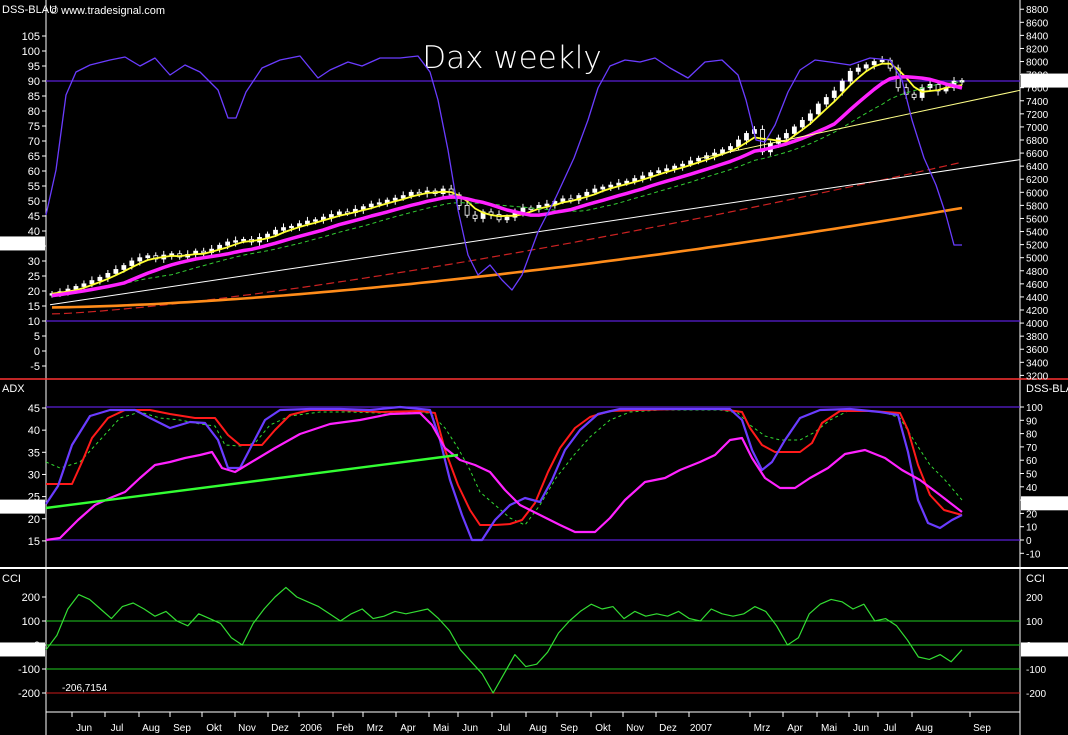  Describe the element at coordinates (1032, 488) in the screenshot. I see `dss-tick-label: 40` at that location.